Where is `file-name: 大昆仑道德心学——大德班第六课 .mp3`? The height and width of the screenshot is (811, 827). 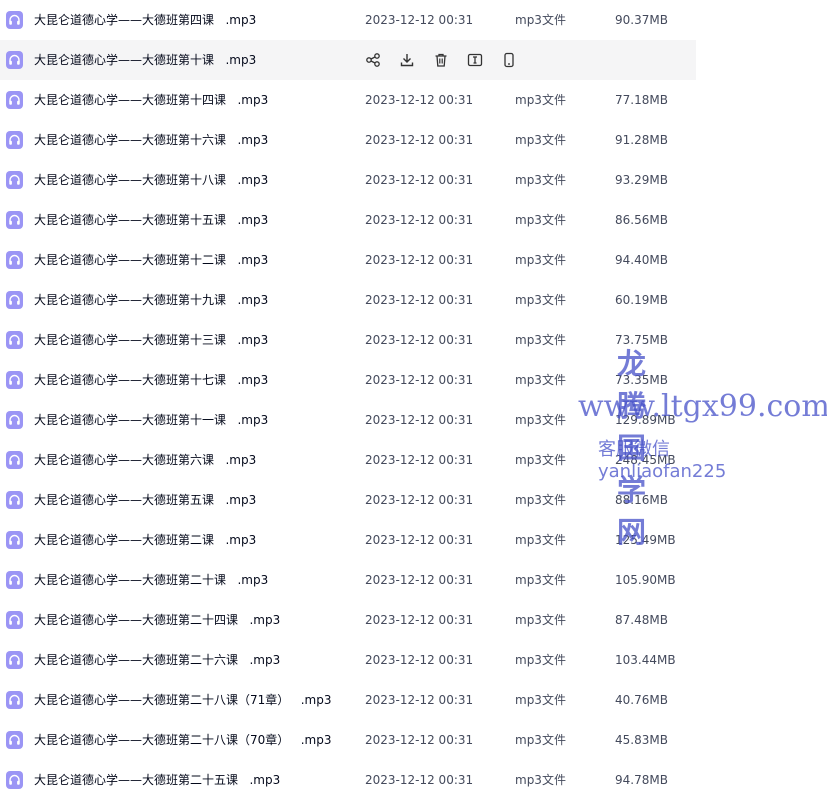
file-name: 大昆仑道德心学——大德班第六课 .mp3 is located at coordinates (145, 460).